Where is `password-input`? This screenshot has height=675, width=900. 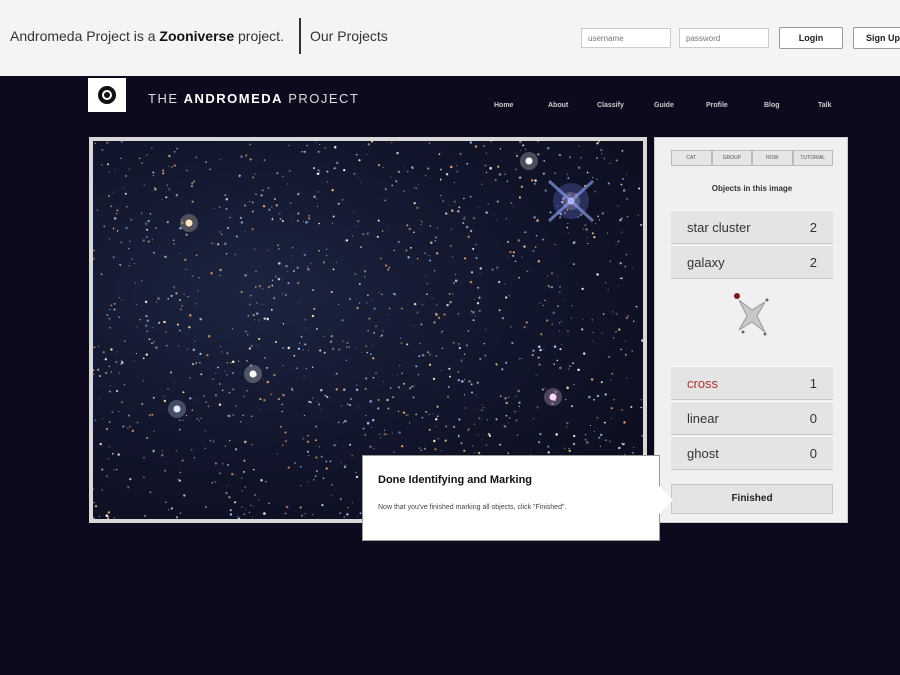 password-input is located at coordinates (724, 38).